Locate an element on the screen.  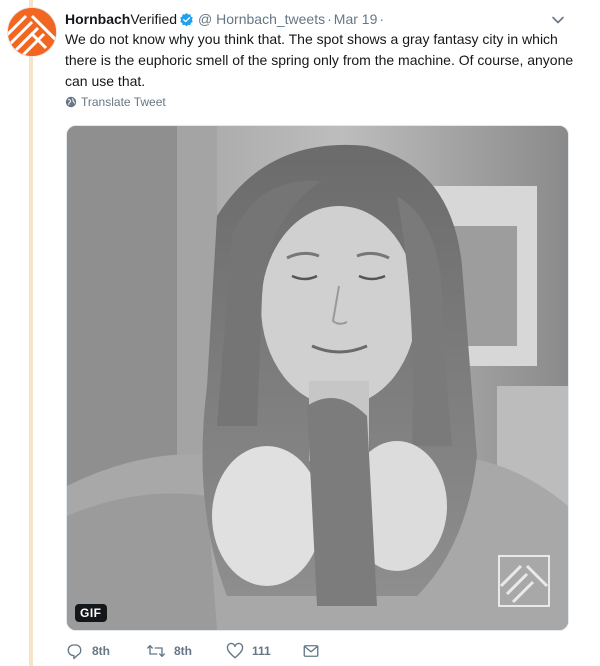
reply-count: 8th is located at coordinates (101, 651).